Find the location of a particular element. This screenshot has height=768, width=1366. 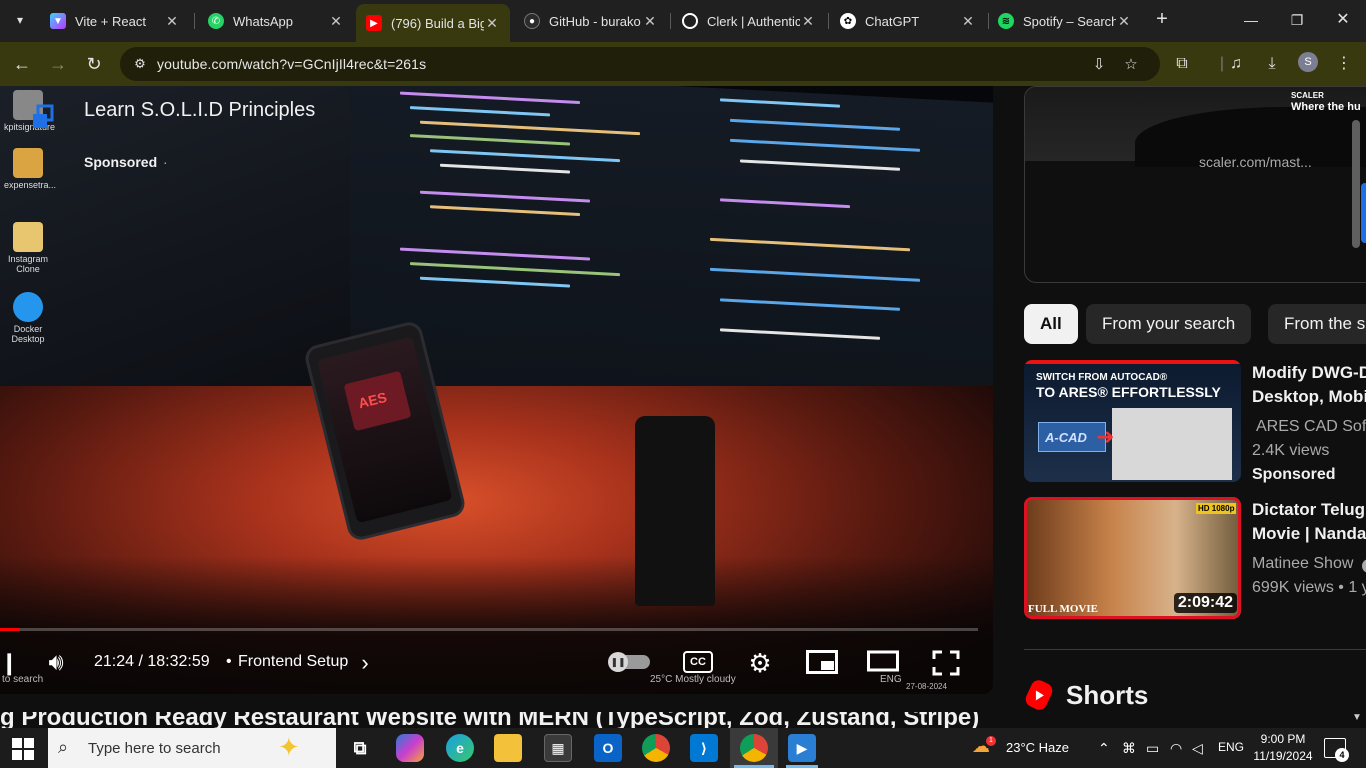

minimize-icon: — is located at coordinates (1251, 20).